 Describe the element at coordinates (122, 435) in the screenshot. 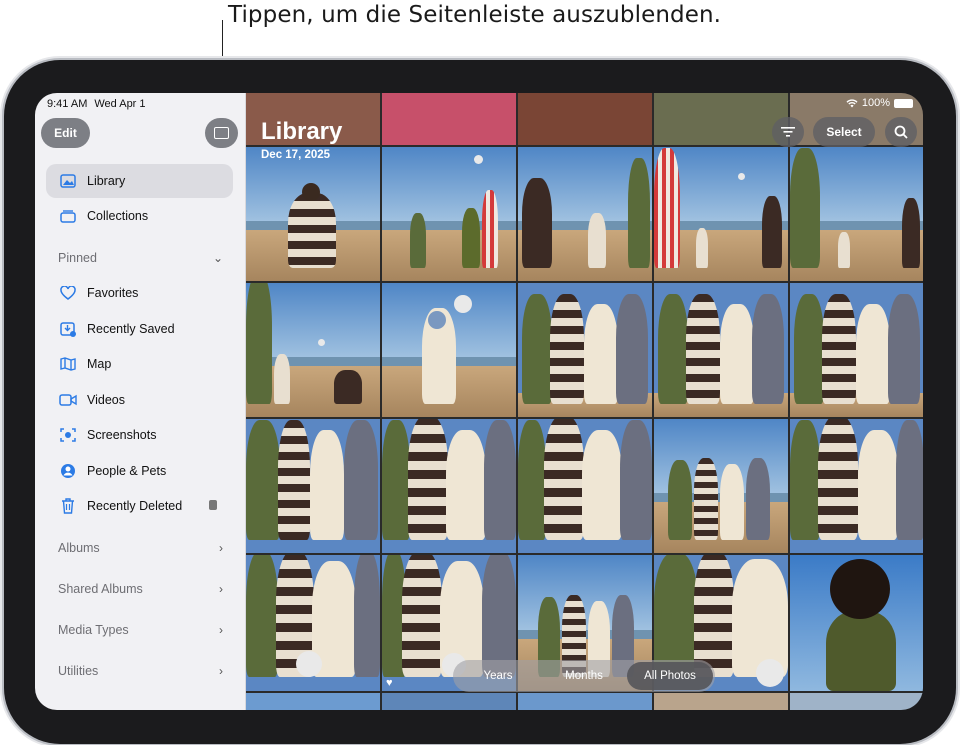

I see `sidebar-item-label: Screenshots` at that location.